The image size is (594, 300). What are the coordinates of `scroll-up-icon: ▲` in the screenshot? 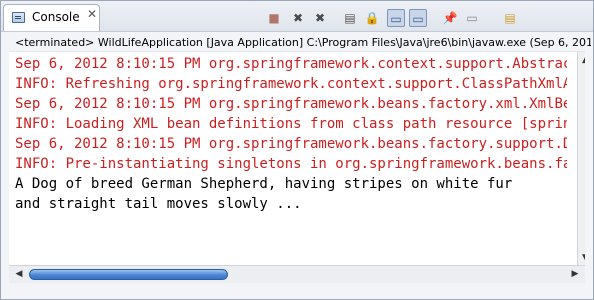 It's located at (581, 60).